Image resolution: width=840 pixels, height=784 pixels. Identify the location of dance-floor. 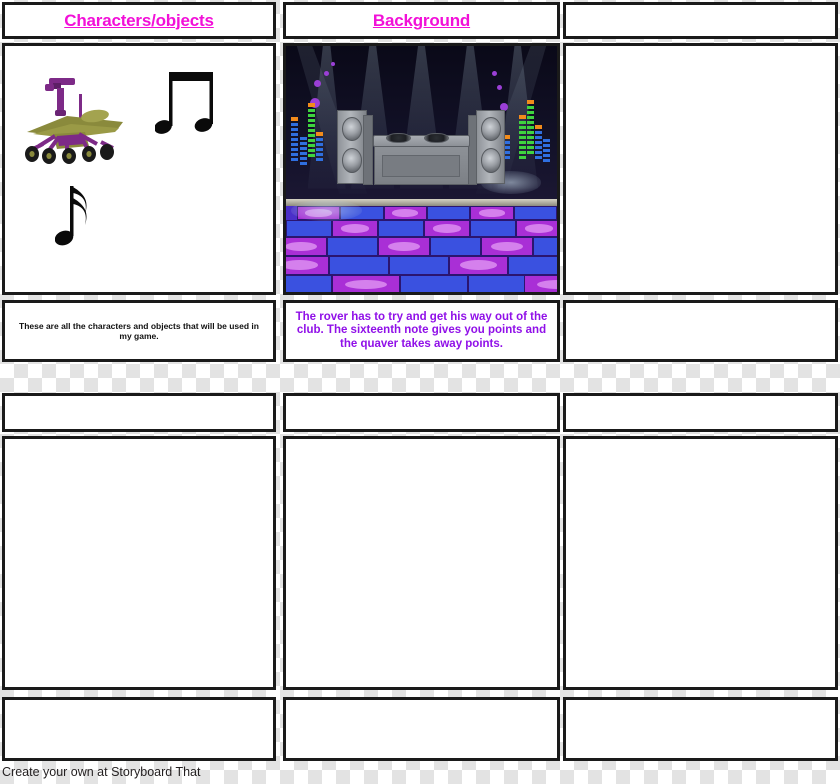
(421, 245).